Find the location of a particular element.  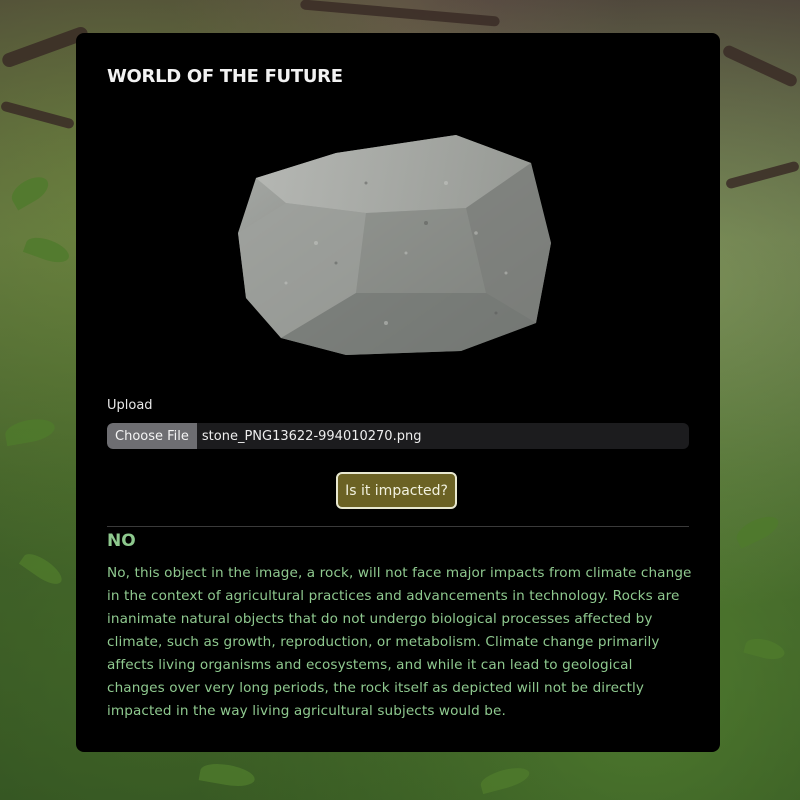

choose-file-button: Choose File is located at coordinates (152, 436).